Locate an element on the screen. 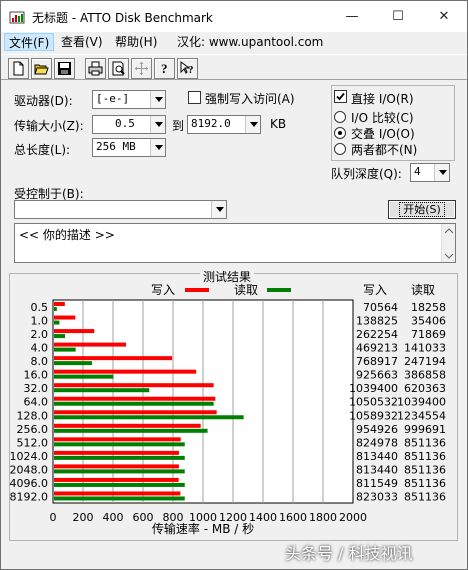  x-tick-label: 400 is located at coordinates (113, 517).